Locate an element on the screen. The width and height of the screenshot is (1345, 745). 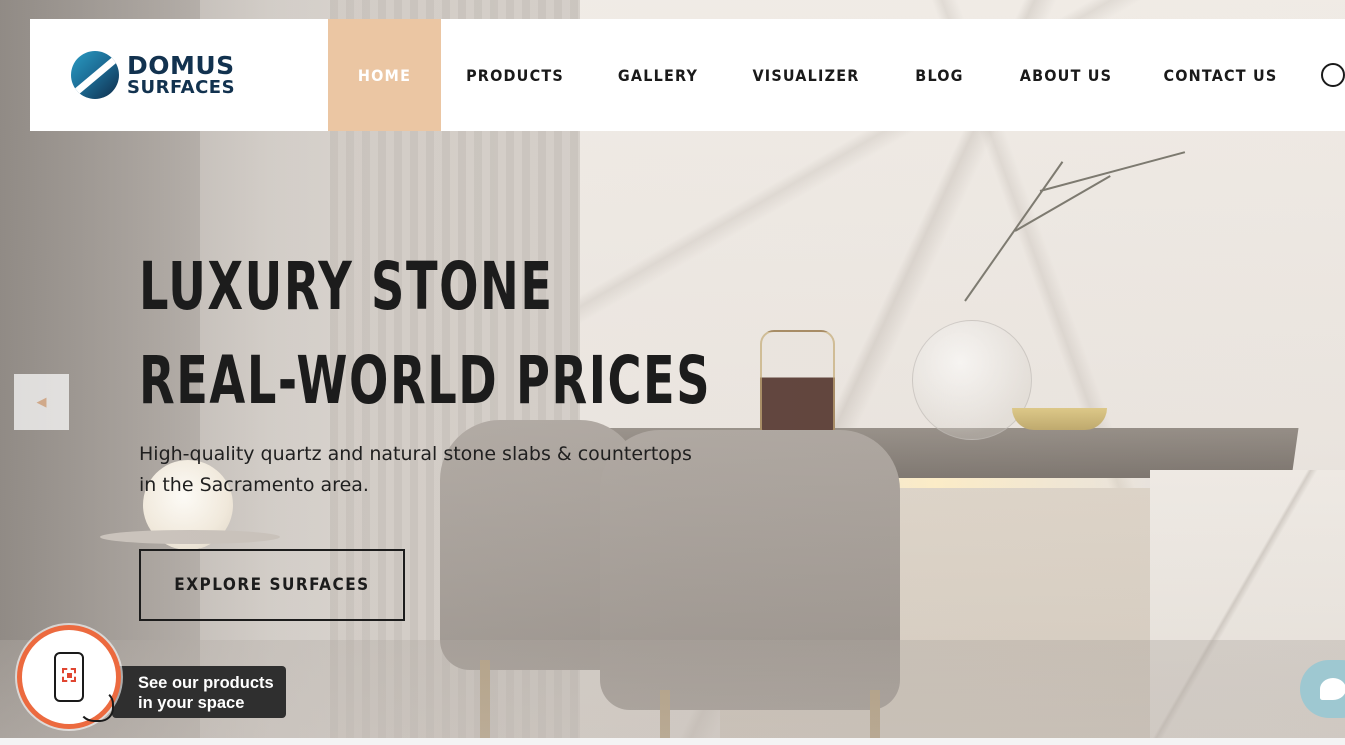
nav-home: HOME is located at coordinates (384, 75).